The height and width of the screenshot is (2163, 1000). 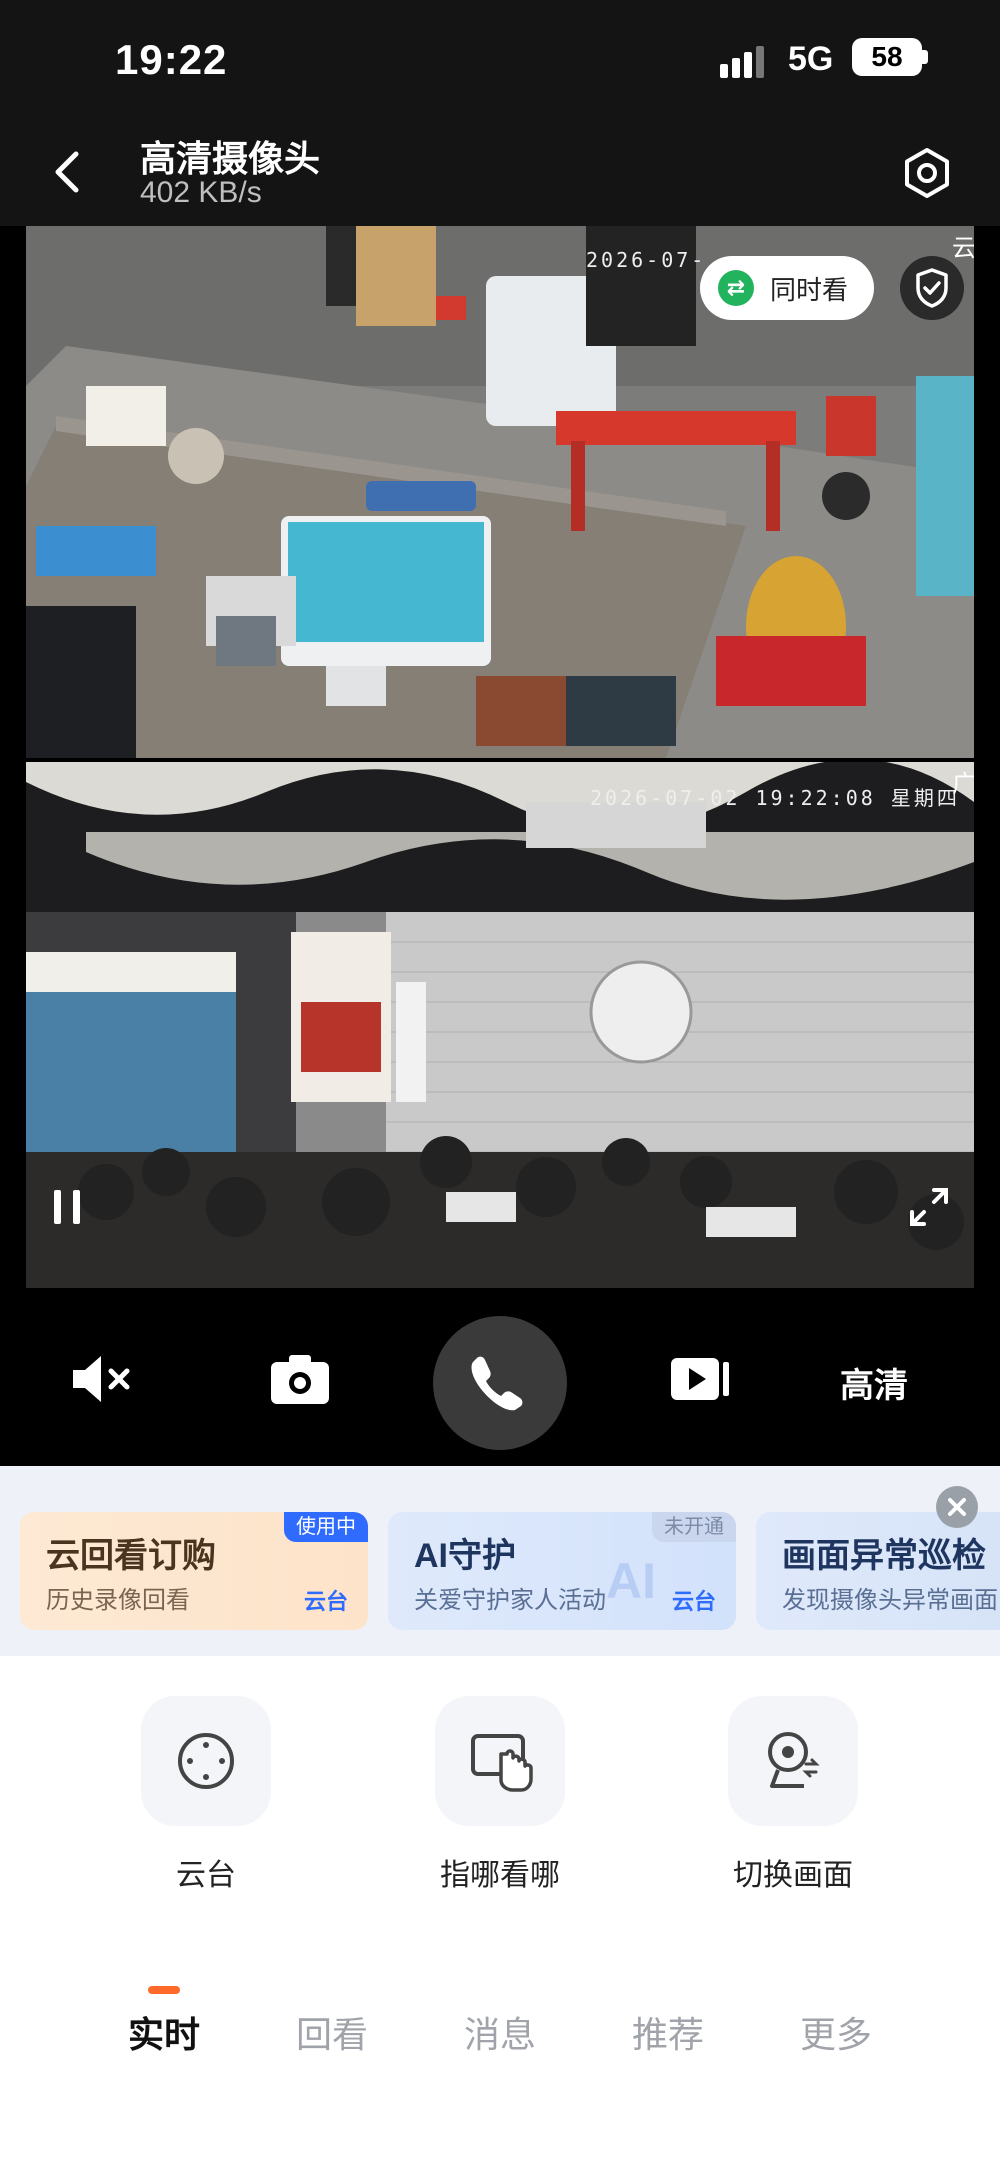 I want to click on bitrate-readout: 402 KB/s, so click(x=201, y=192).